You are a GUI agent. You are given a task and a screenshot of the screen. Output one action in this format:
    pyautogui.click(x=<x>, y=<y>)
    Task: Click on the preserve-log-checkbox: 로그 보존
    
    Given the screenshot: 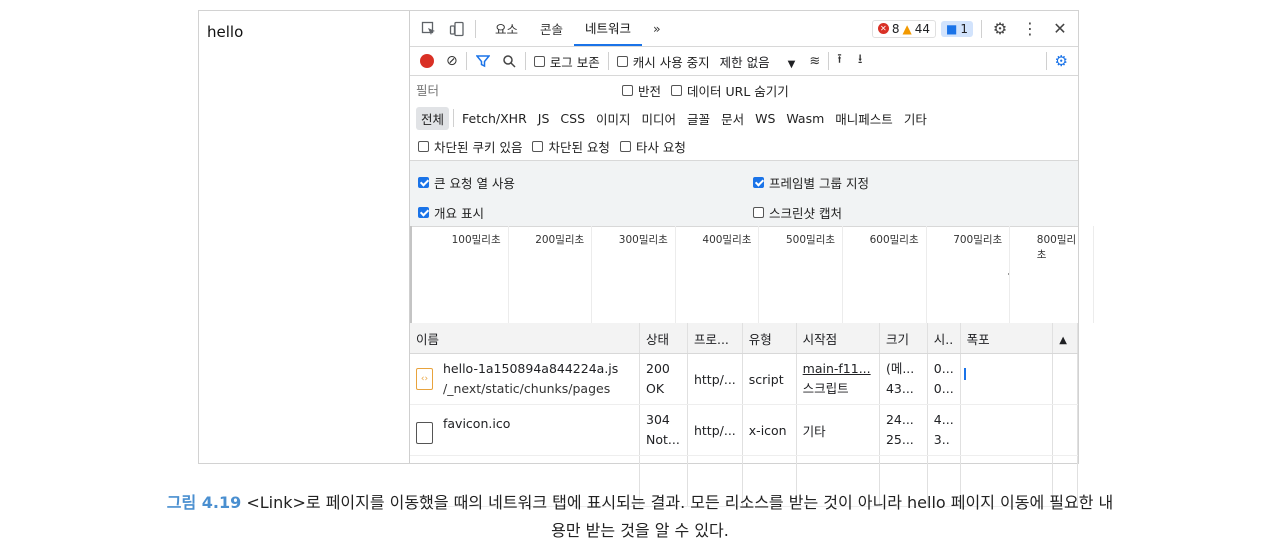 What is the action you would take?
    pyautogui.click(x=566, y=61)
    